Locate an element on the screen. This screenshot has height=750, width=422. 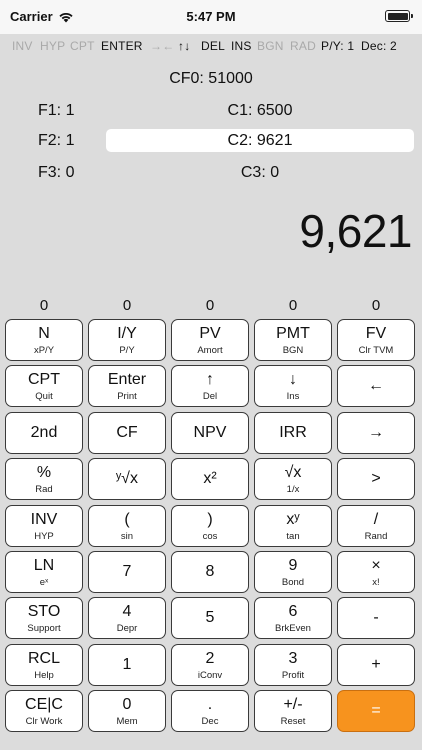
key-label: % is located at coordinates (44, 472).